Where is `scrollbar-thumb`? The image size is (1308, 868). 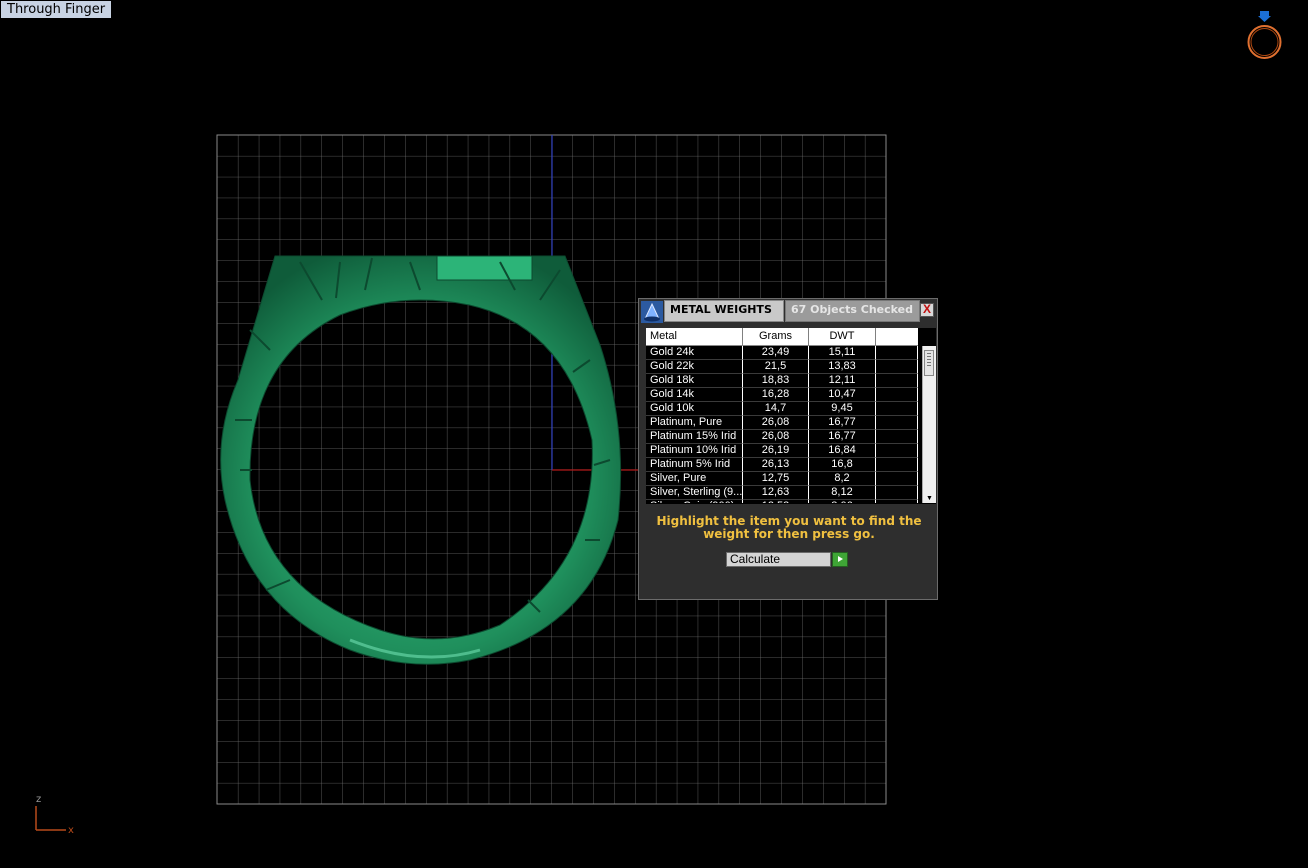 scrollbar-thumb is located at coordinates (929, 363).